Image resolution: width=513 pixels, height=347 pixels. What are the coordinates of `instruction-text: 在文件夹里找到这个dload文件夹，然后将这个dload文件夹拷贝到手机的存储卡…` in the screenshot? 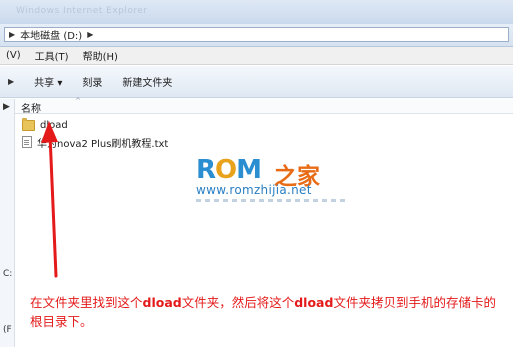 It's located at (269, 312).